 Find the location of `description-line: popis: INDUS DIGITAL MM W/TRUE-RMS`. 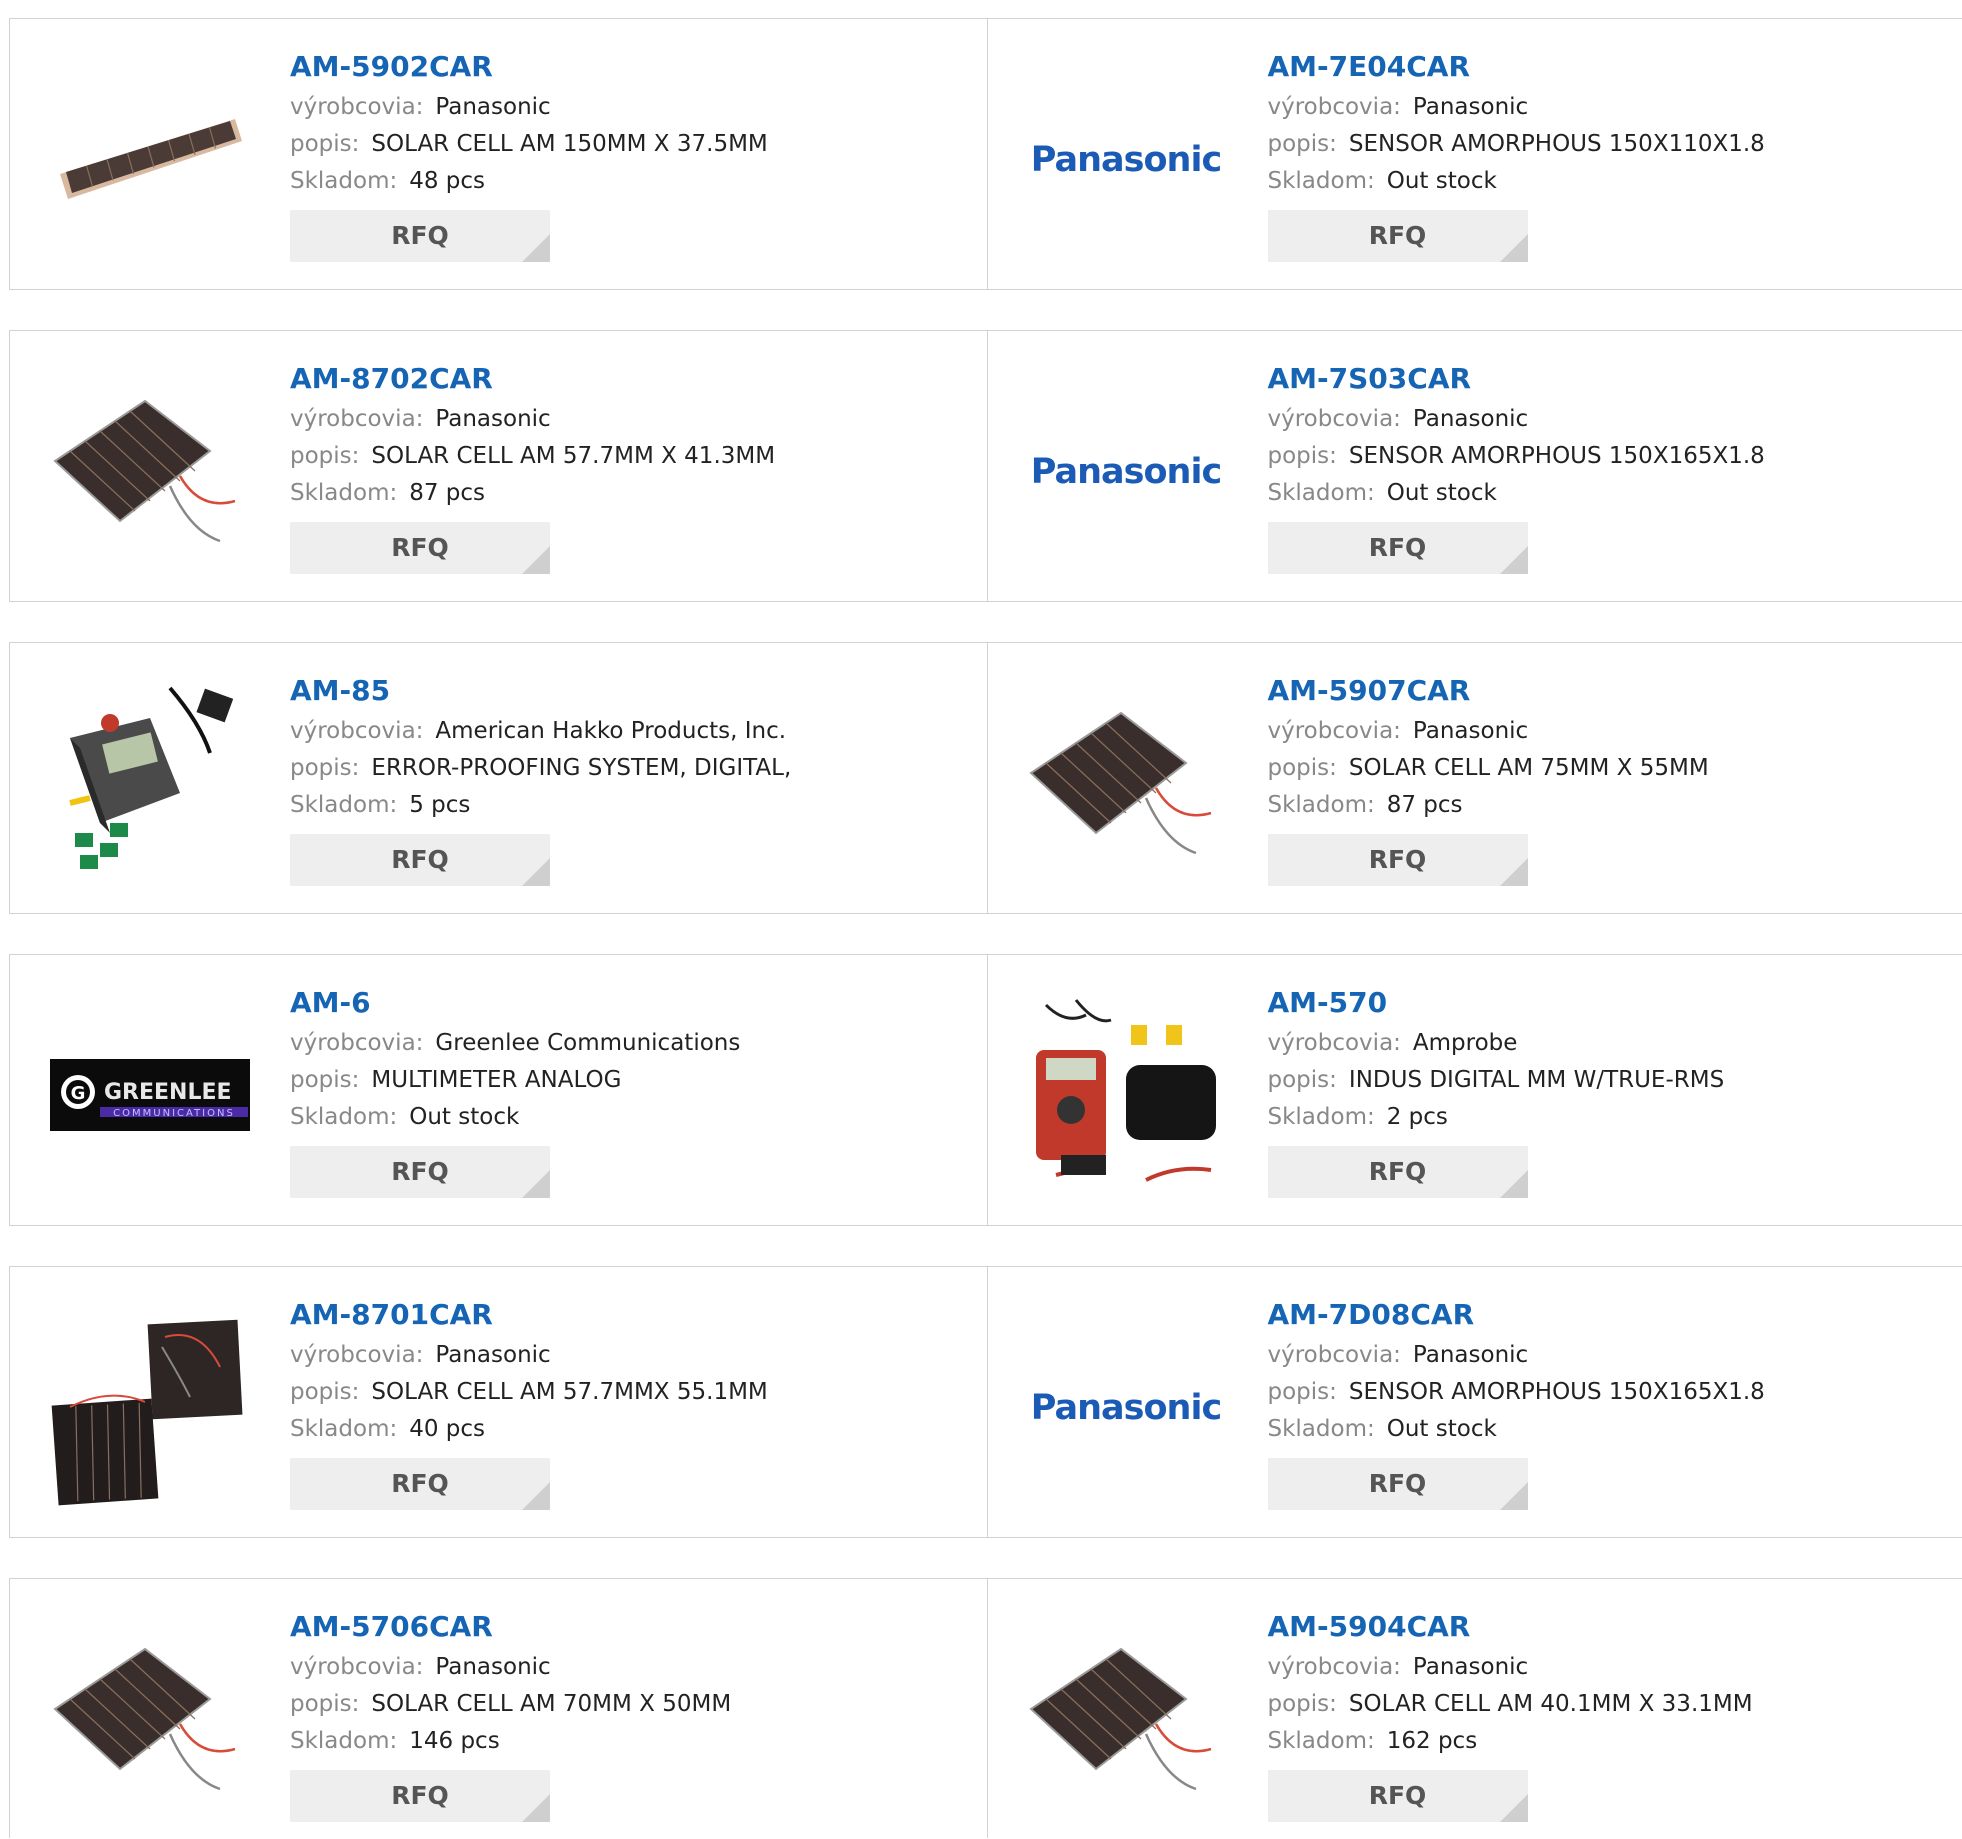

description-line: popis: INDUS DIGITAL MM W/TRUE-RMS is located at coordinates (1496, 1080).